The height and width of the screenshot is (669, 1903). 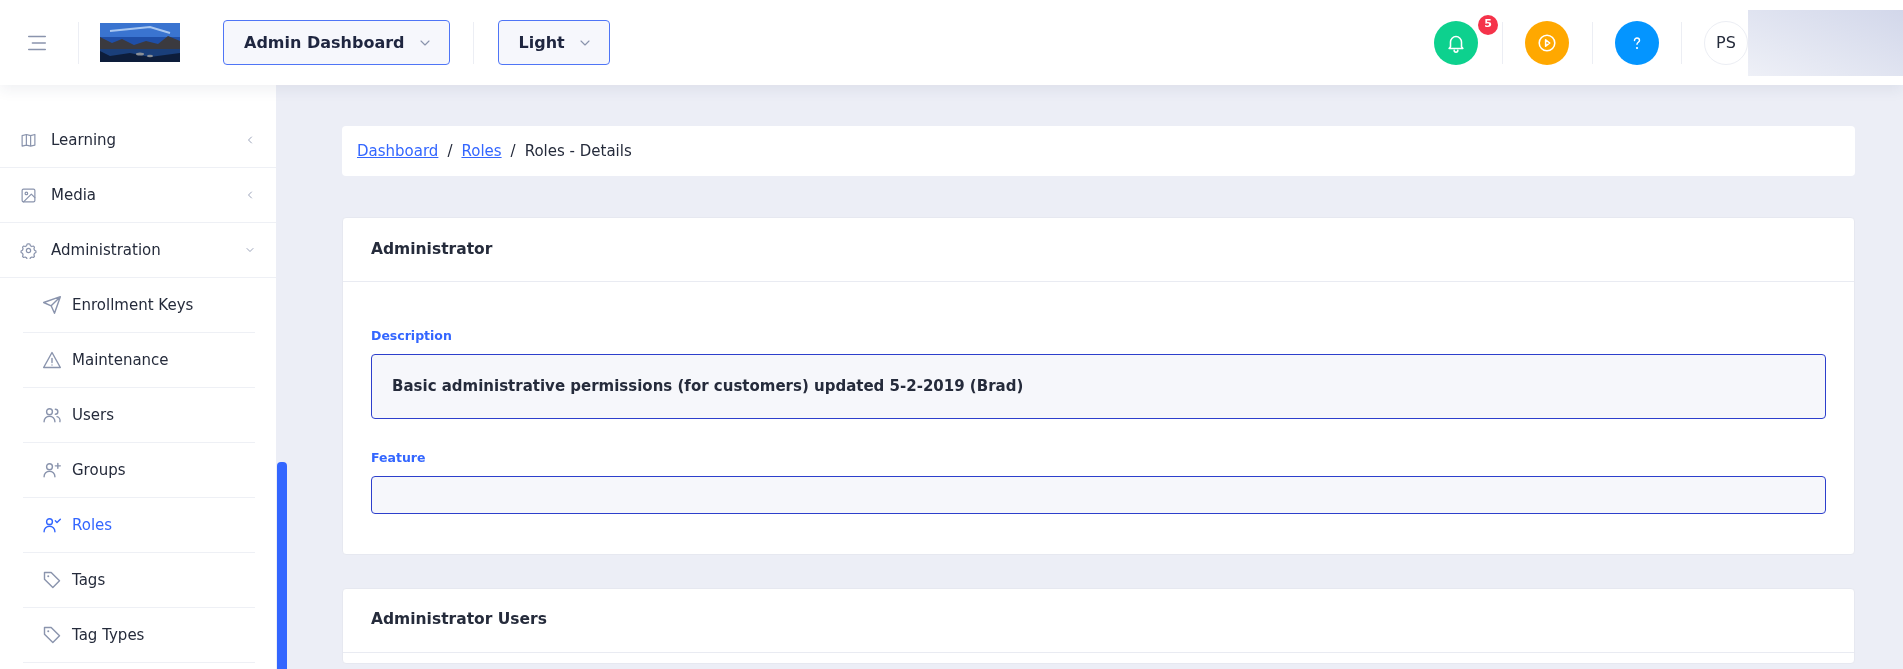 I want to click on sidebar-item: Tag Types, so click(x=139, y=635).